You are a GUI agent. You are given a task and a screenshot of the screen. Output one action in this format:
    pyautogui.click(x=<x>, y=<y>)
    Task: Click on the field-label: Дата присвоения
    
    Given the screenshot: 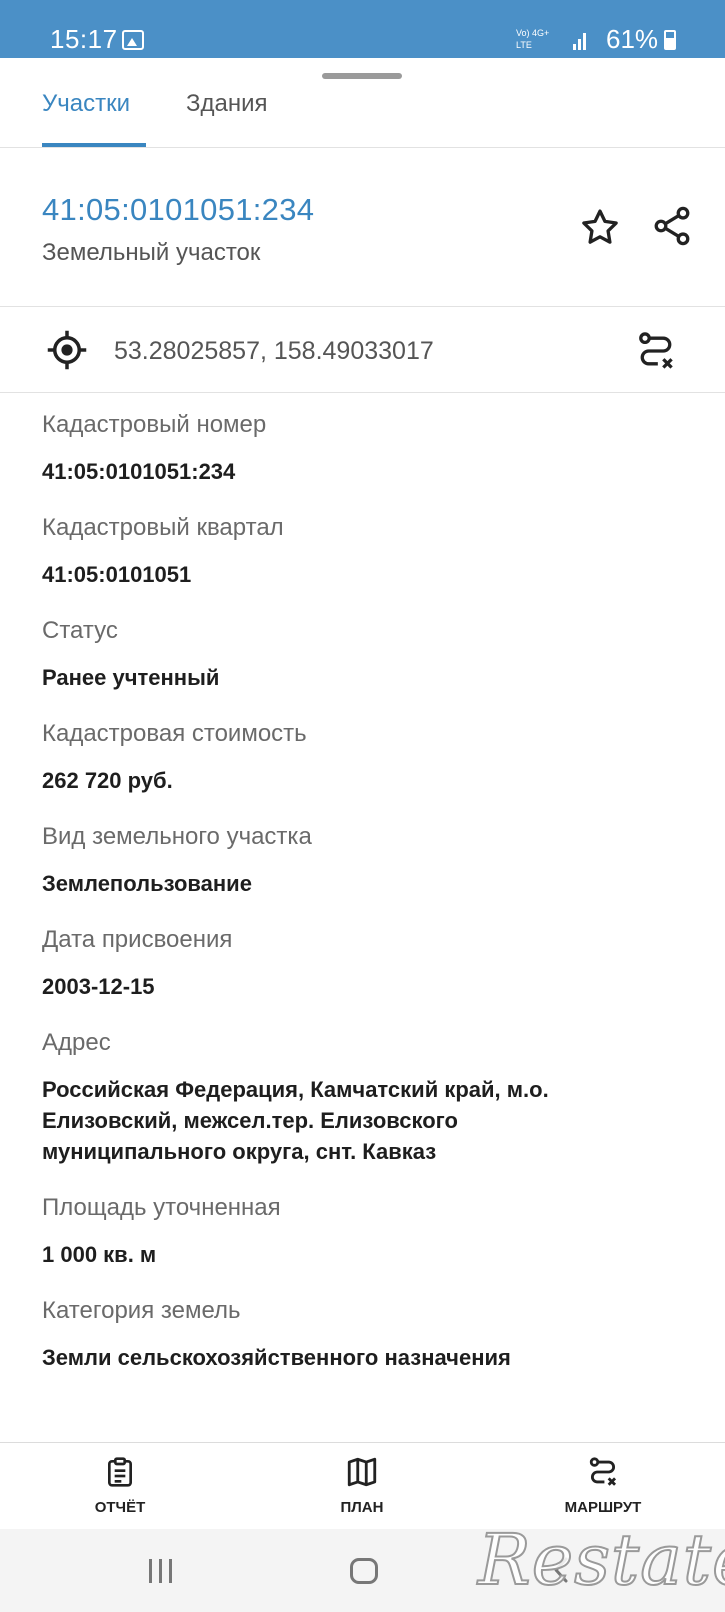 What is the action you would take?
    pyautogui.click(x=137, y=939)
    